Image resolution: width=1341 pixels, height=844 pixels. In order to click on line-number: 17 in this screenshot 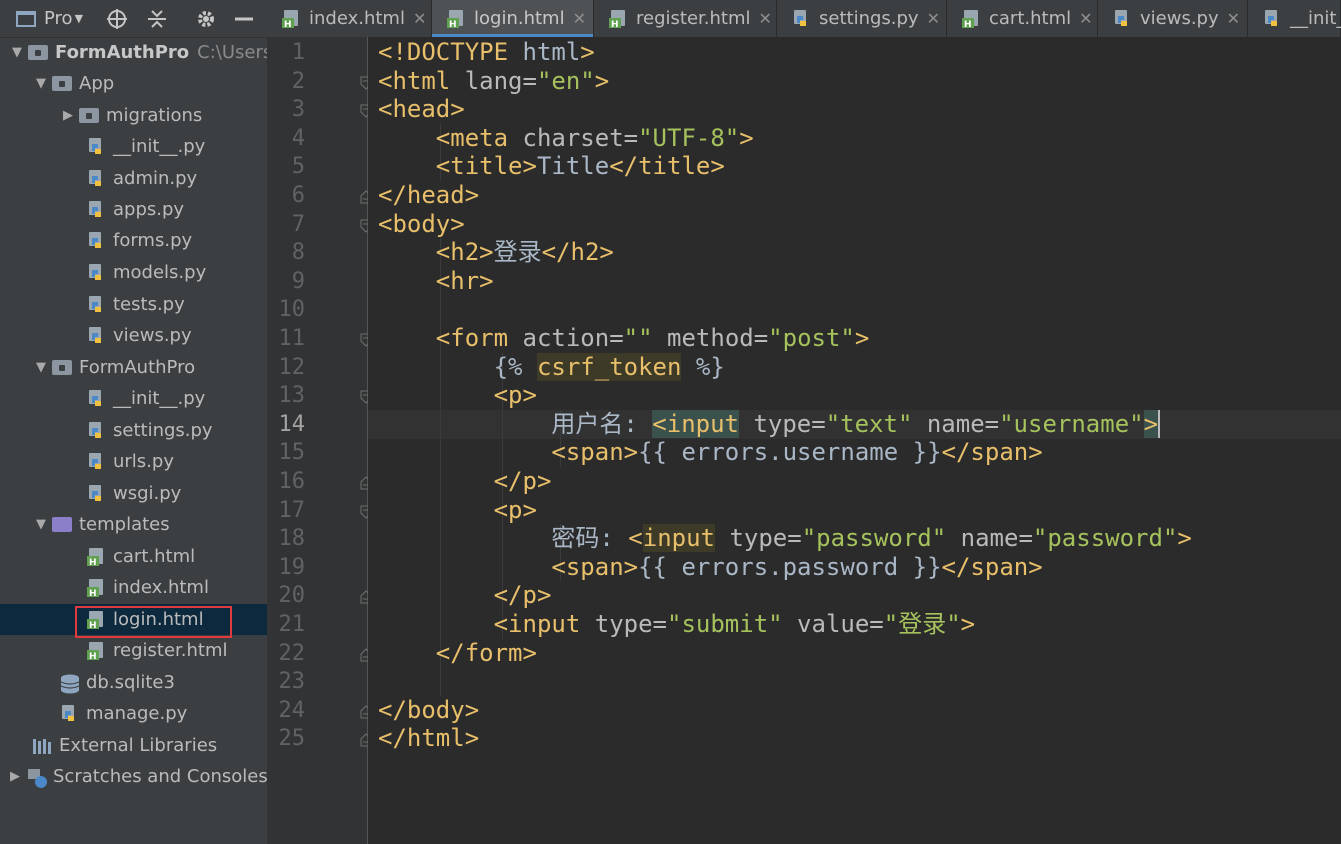, I will do `click(292, 510)`.